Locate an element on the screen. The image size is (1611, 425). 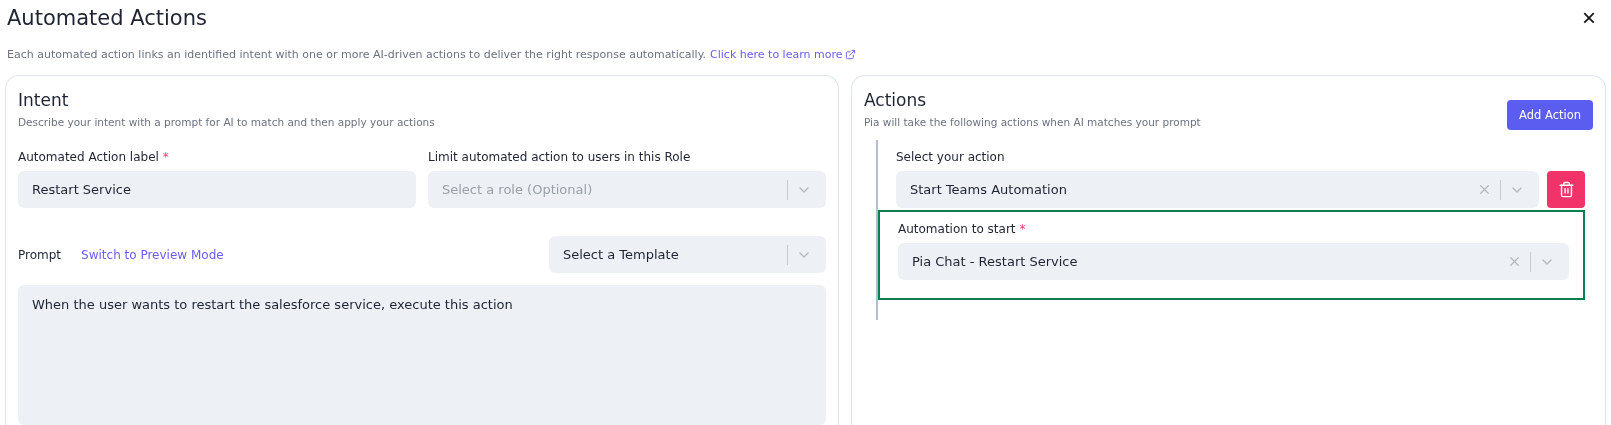
field-label: Limit automated action to users in this Role is located at coordinates (559, 157).